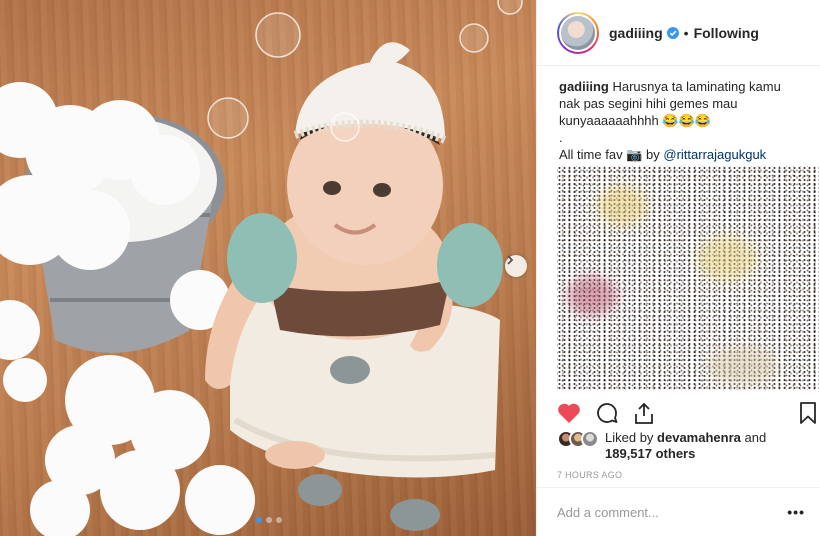  Describe the element at coordinates (714, 154) in the screenshot. I see `mention-link: @rittarrajagukguk` at that location.